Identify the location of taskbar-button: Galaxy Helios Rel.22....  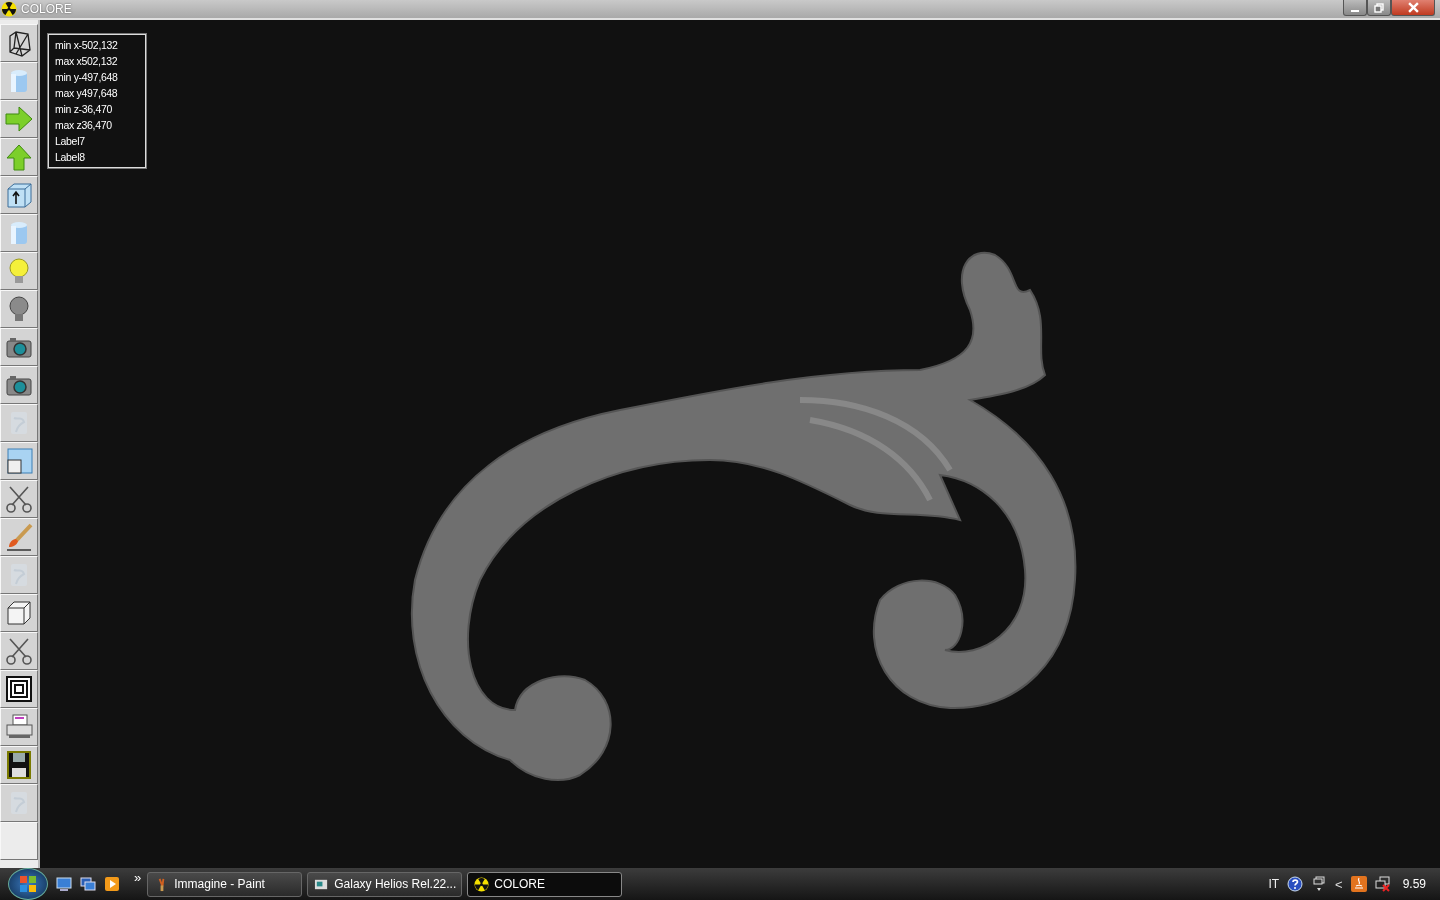
(385, 884).